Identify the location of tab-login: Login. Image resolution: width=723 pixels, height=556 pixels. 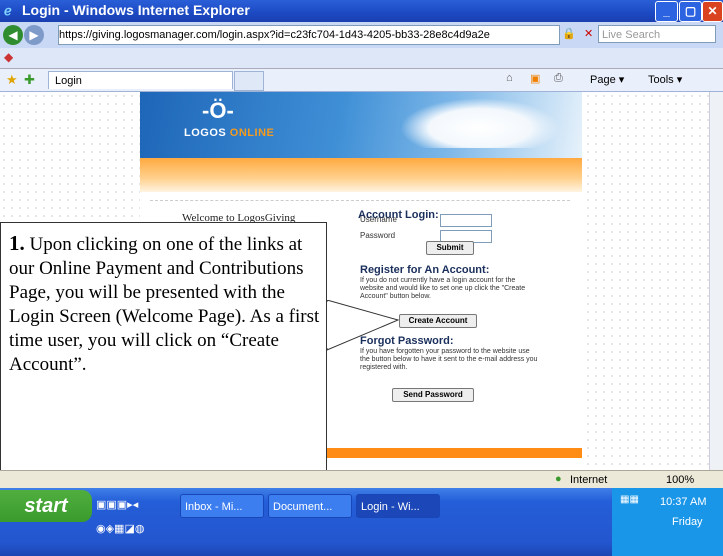
(140, 80).